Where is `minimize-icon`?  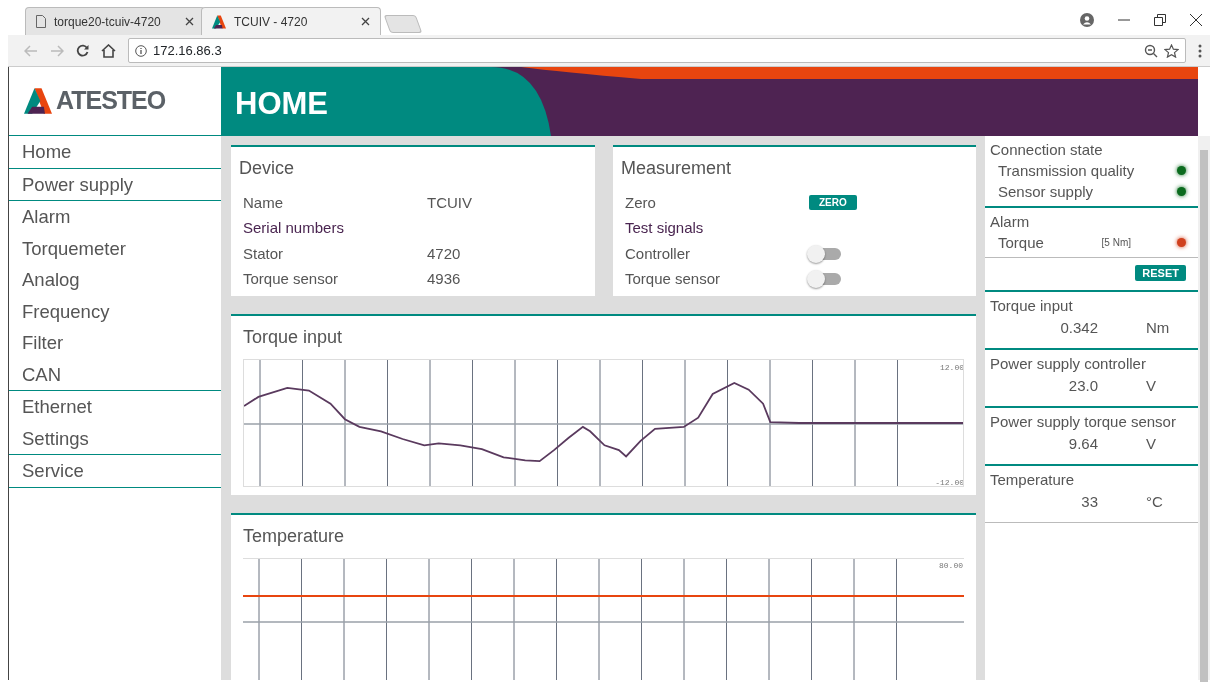 minimize-icon is located at coordinates (1124, 19).